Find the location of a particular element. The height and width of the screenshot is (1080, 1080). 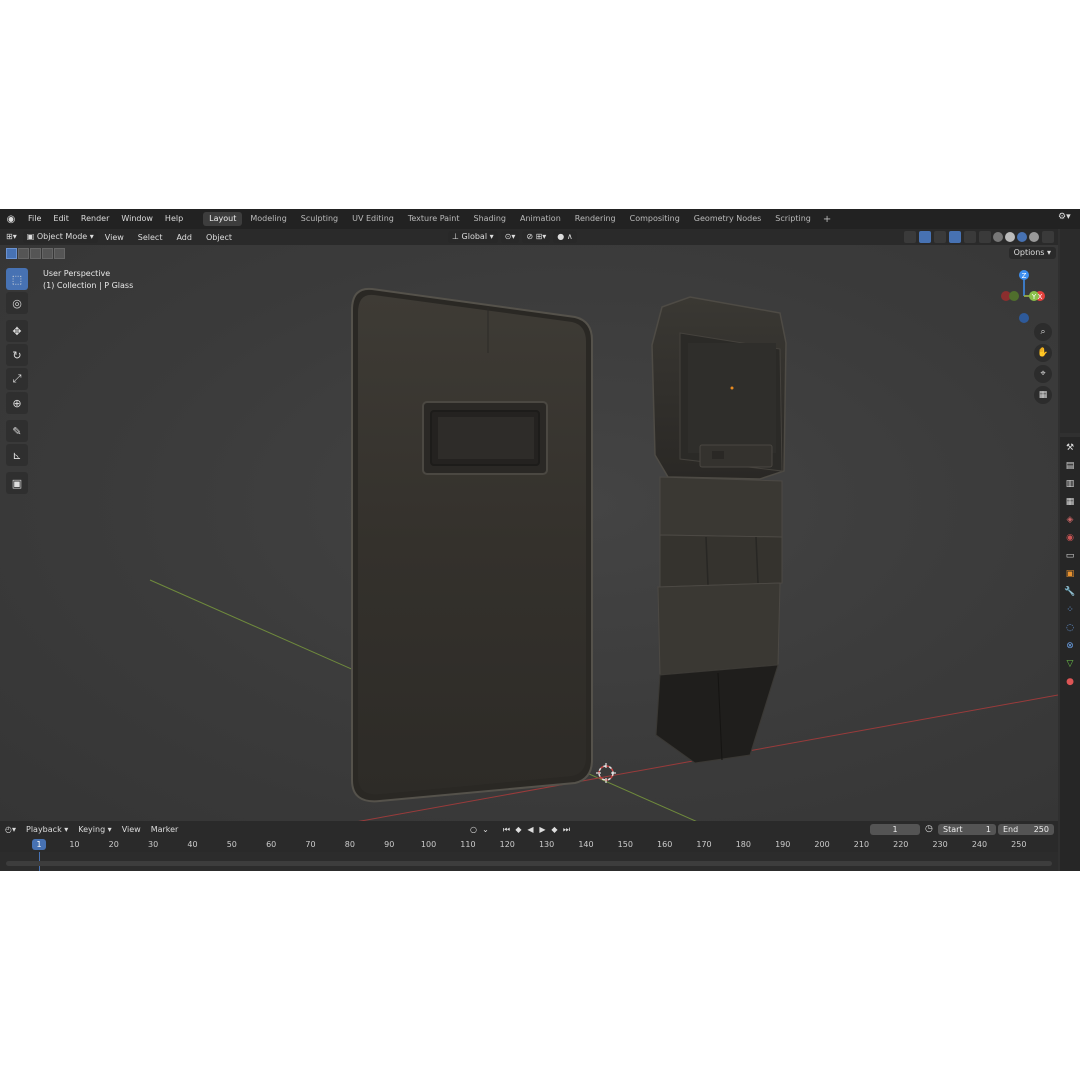

timeline-editor-type-icon: ◴▾ is located at coordinates (10, 829).